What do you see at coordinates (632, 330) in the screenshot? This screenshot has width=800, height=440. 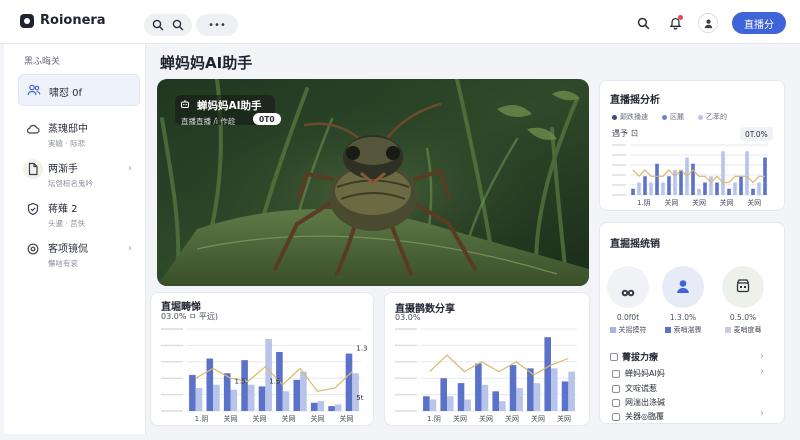 I see `stat-label-text: 关摇摸符` at bounding box center [632, 330].